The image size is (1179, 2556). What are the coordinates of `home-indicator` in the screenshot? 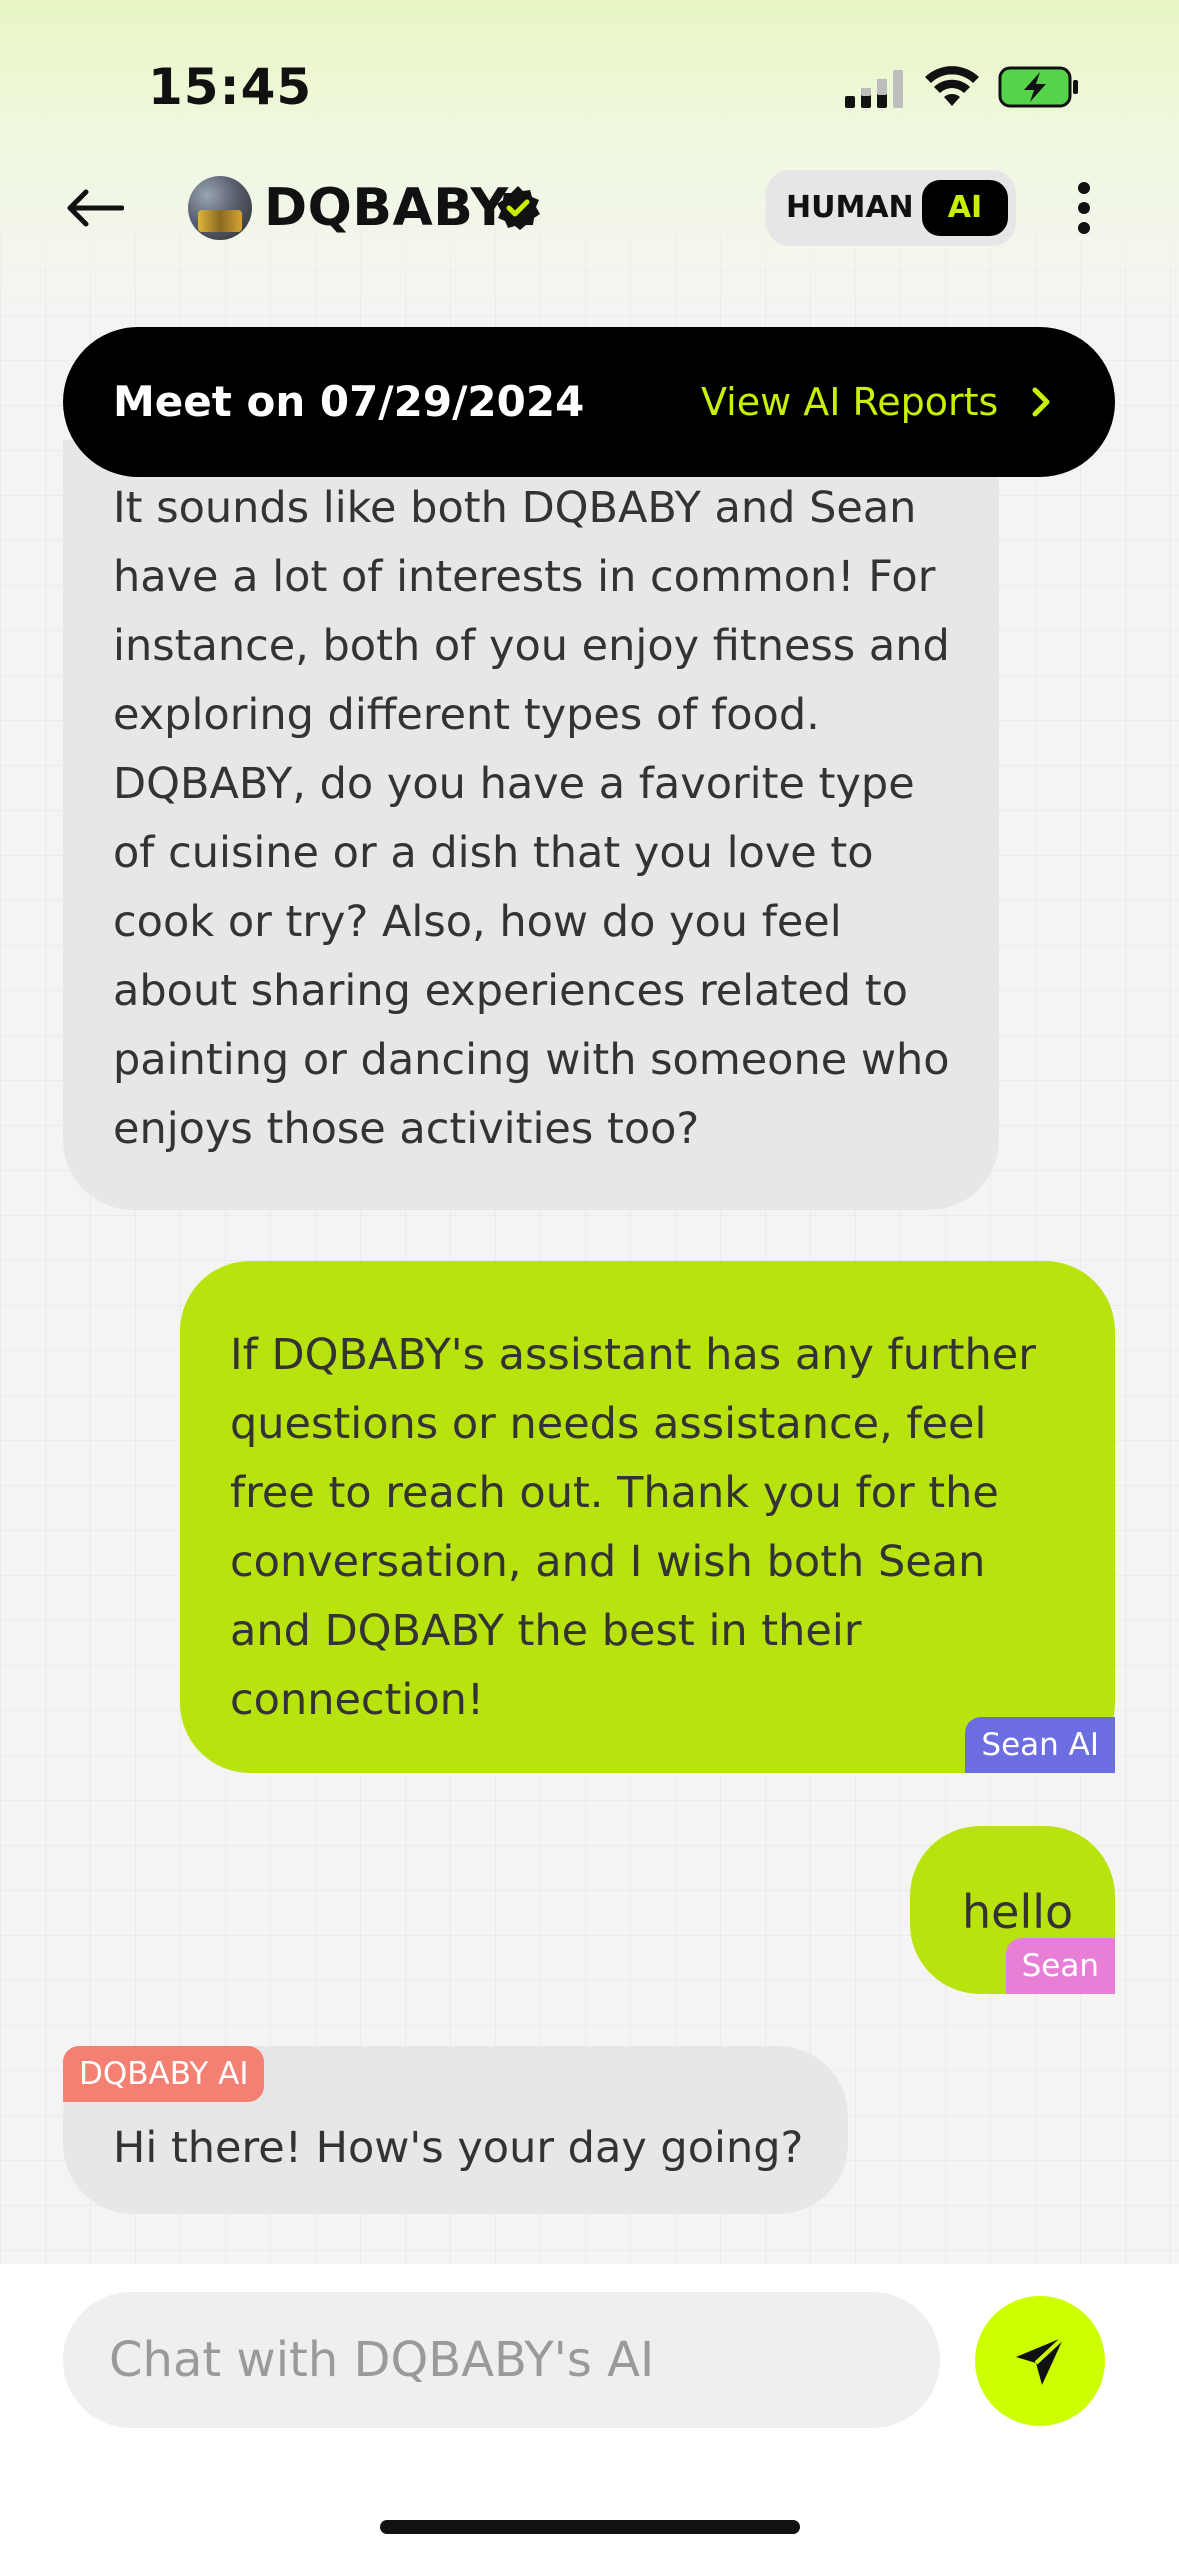 It's located at (590, 2527).